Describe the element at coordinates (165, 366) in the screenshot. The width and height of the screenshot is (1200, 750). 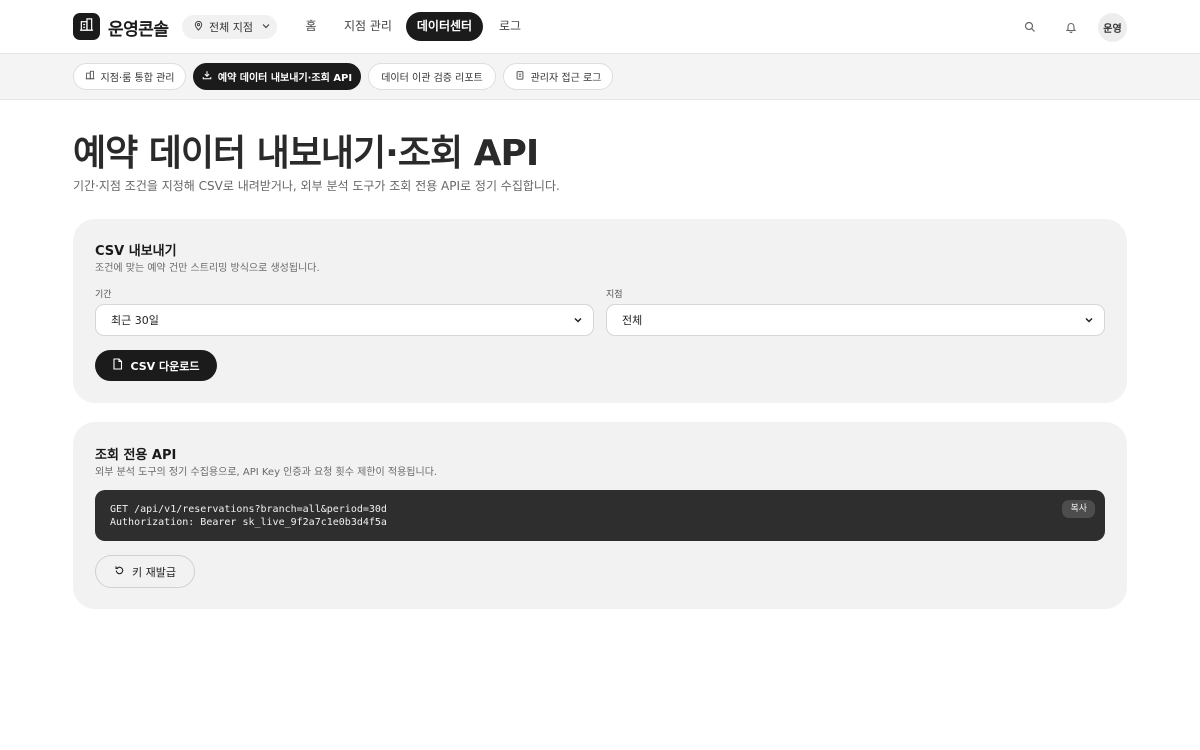
I see `csv-download-label: CSV 다운로드` at that location.